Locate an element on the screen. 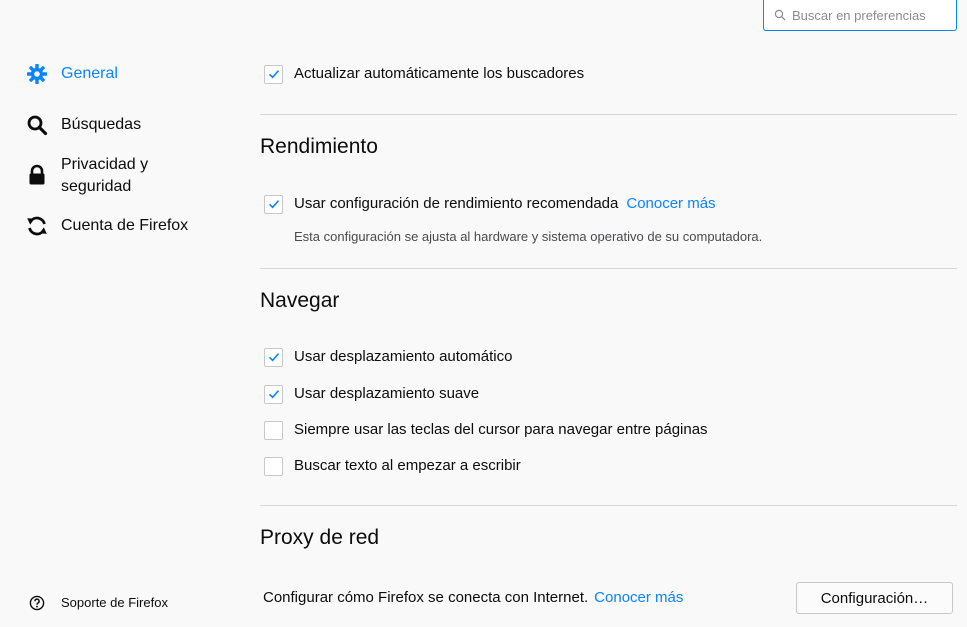 Image resolution: width=967 pixels, height=627 pixels. autoscroll-checkbox is located at coordinates (273, 357).